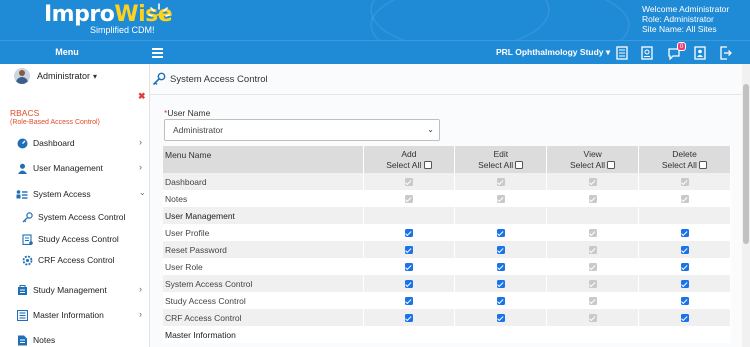  I want to click on user-menu: Administrator ▾, so click(55, 76).